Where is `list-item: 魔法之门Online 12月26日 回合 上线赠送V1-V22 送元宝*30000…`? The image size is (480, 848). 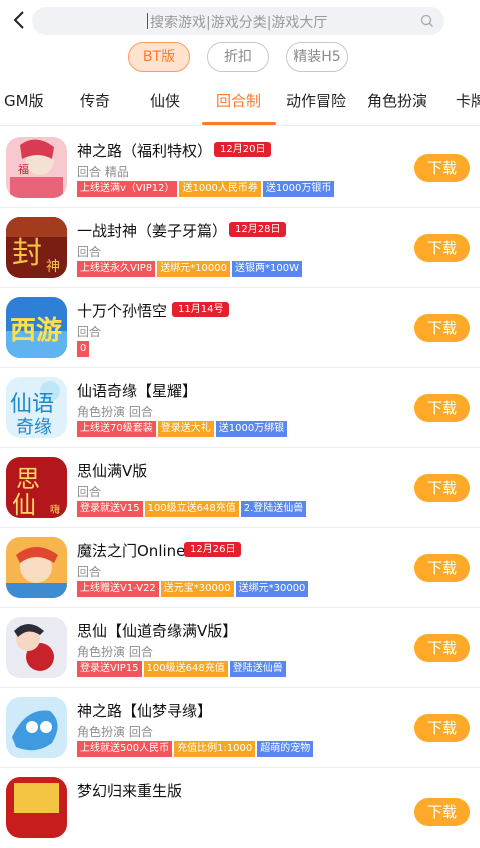
list-item: 魔法之门Online 12月26日 回合 上线赠送V1-V22 送元宝*30000… is located at coordinates (240, 568).